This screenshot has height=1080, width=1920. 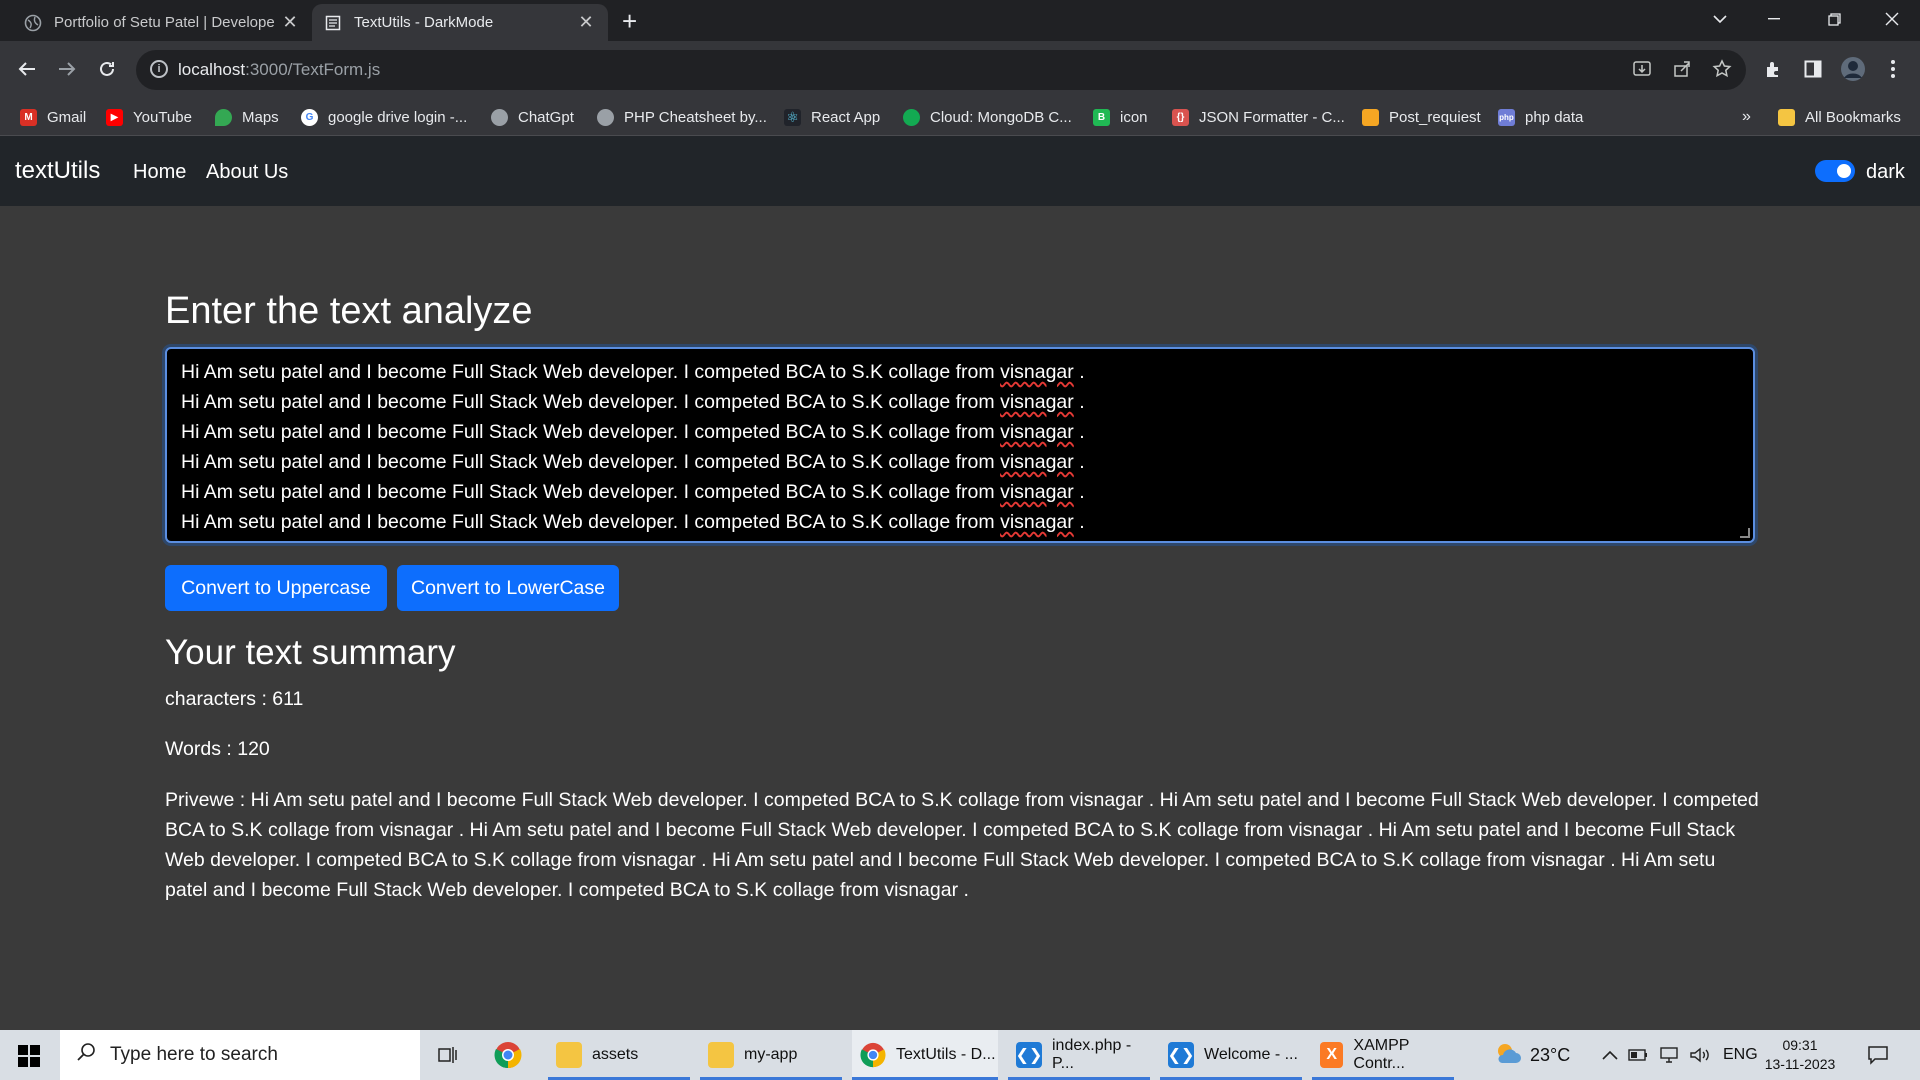 What do you see at coordinates (508, 588) in the screenshot?
I see `lowercase-button: Convert to LowerCase` at bounding box center [508, 588].